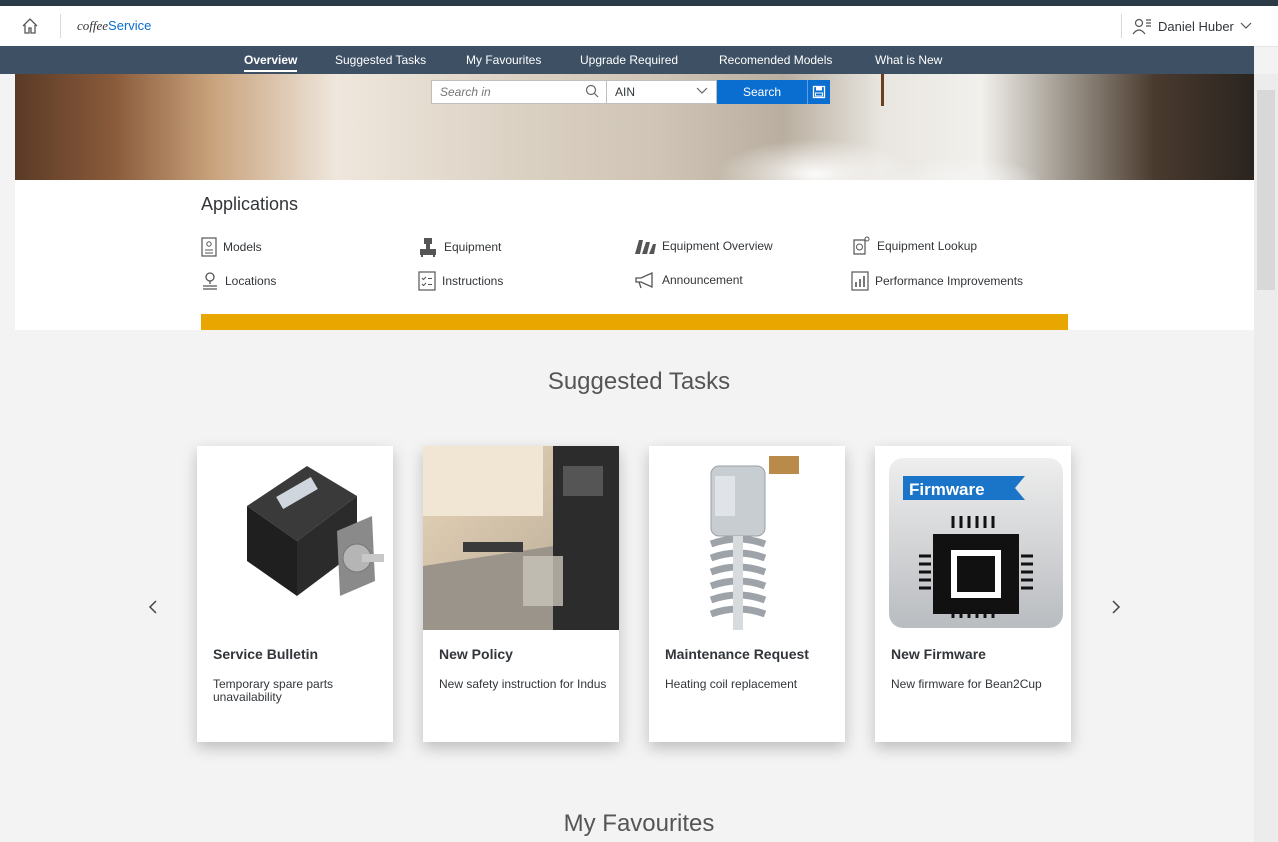  What do you see at coordinates (644, 280) in the screenshot?
I see `megaphone-icon` at bounding box center [644, 280].